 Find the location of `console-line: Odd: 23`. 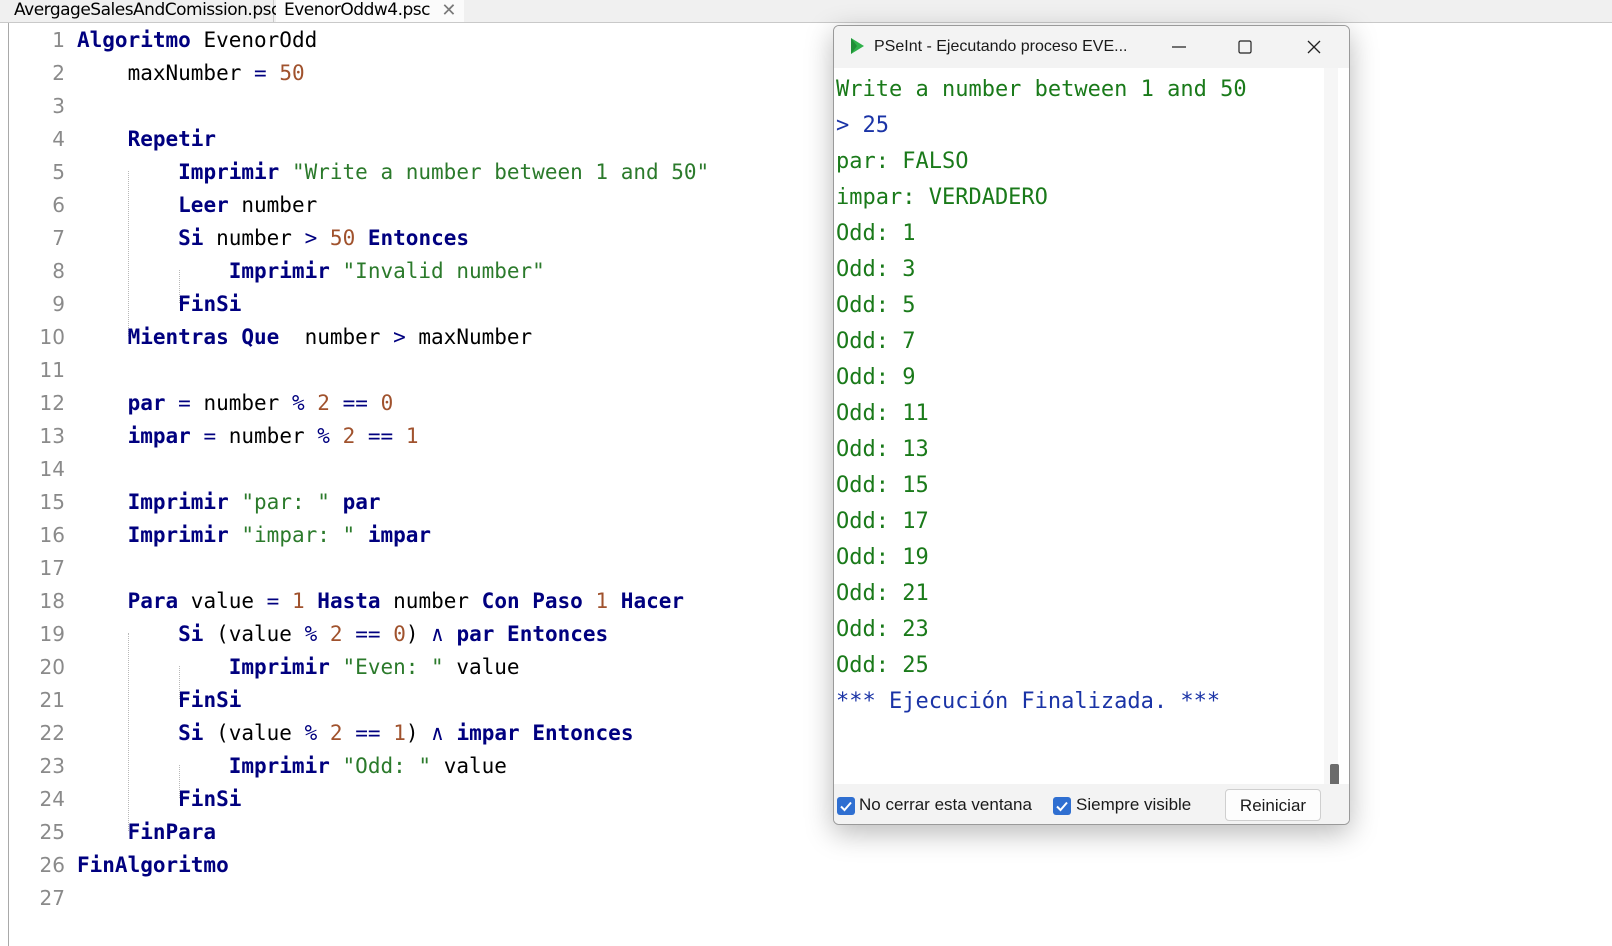

console-line: Odd: 23 is located at coordinates (882, 629).